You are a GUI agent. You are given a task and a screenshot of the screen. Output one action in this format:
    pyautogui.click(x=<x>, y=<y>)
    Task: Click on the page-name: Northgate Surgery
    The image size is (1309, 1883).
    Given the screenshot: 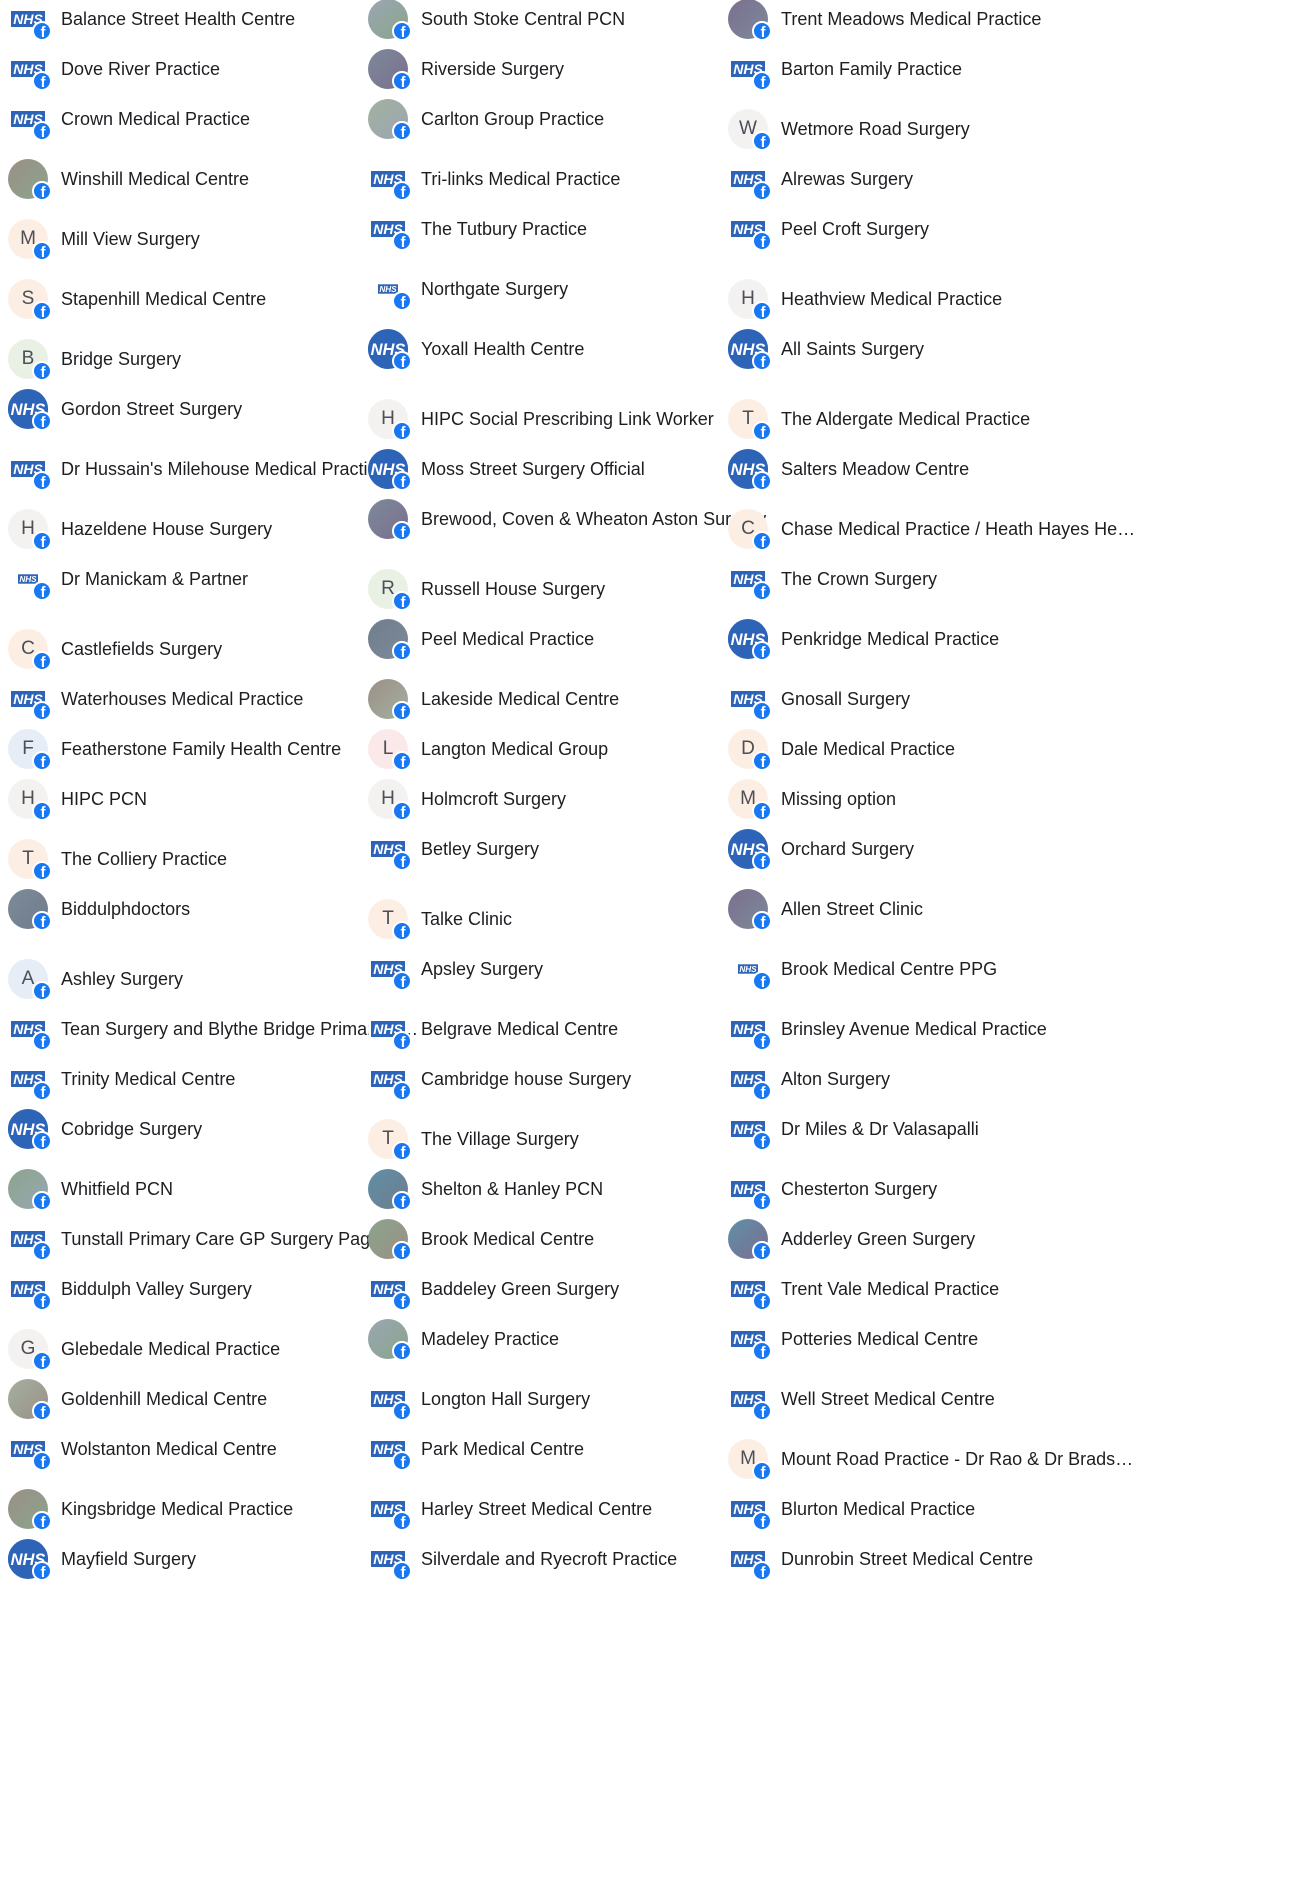 What is the action you would take?
    pyautogui.click(x=495, y=289)
    